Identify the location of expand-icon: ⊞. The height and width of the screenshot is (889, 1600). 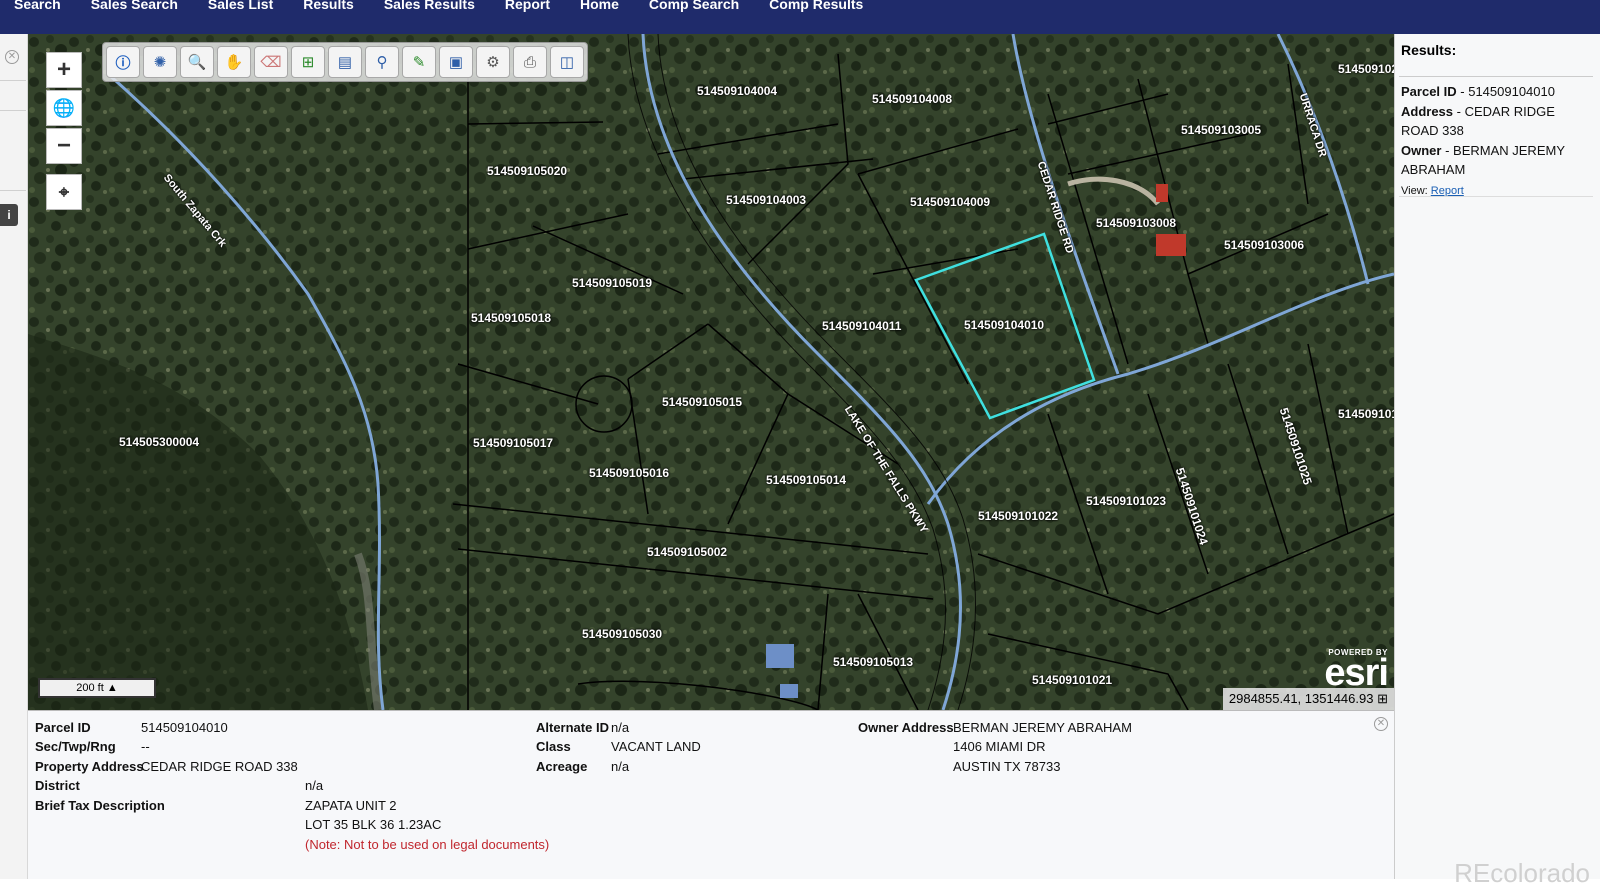
(1382, 698).